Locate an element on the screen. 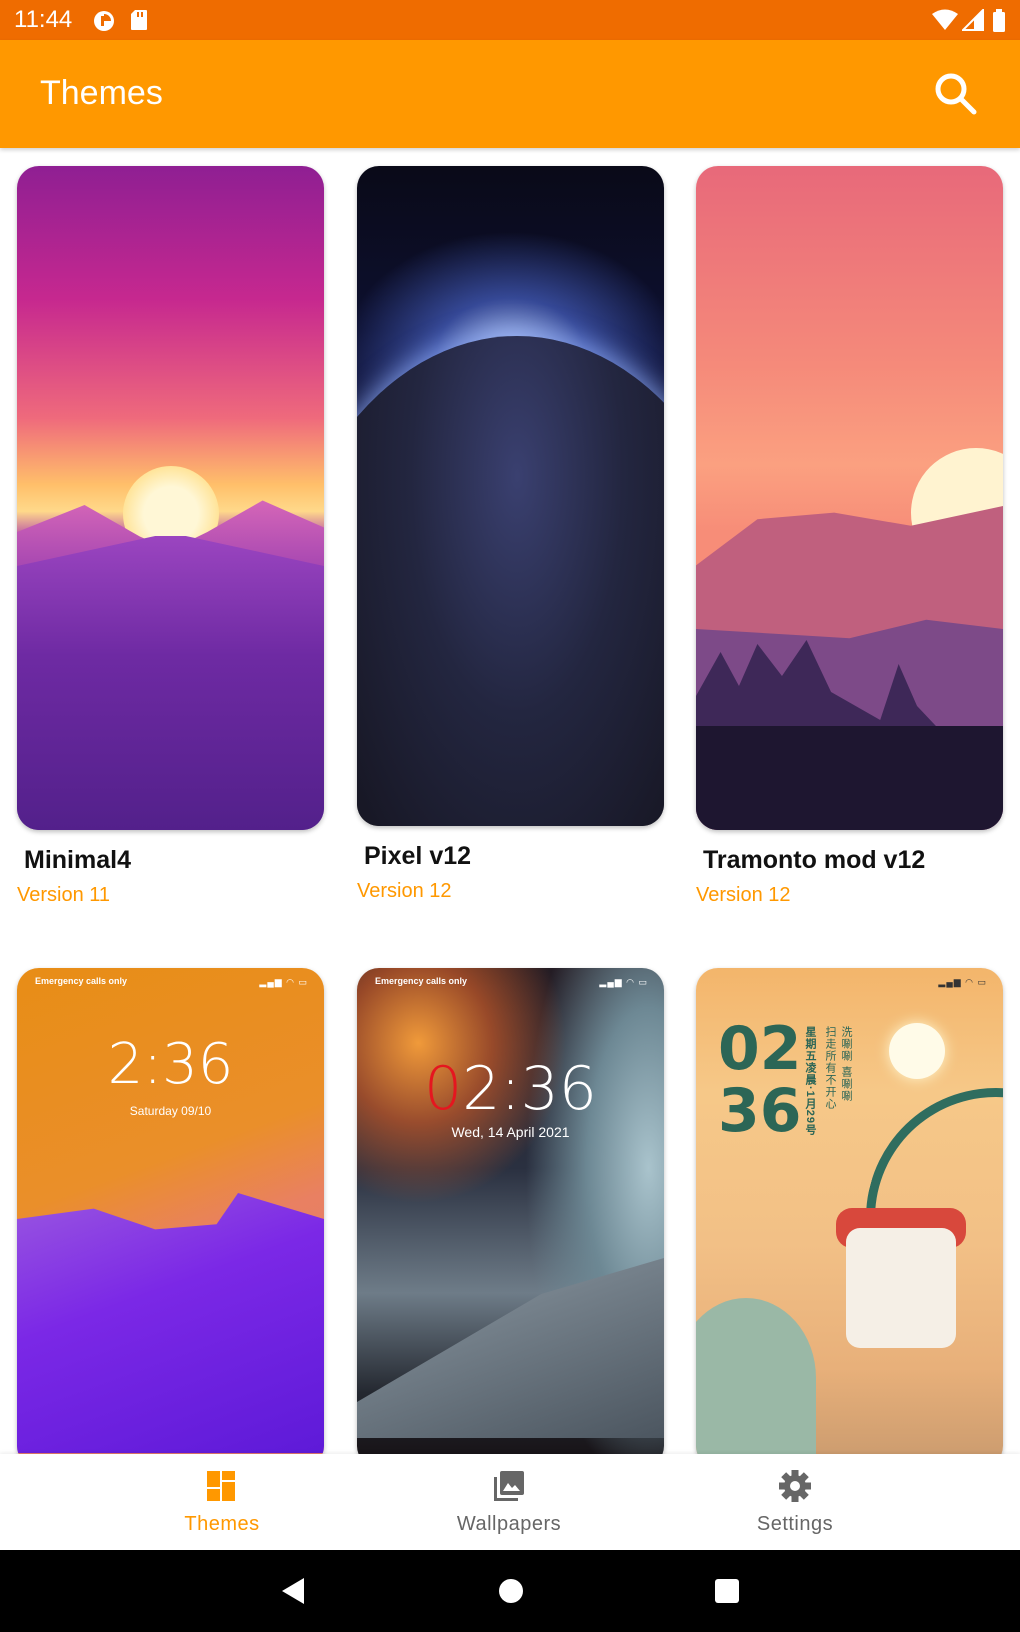 This screenshot has height=1632, width=1020. nav-item-themes: Themes is located at coordinates (222, 1502).